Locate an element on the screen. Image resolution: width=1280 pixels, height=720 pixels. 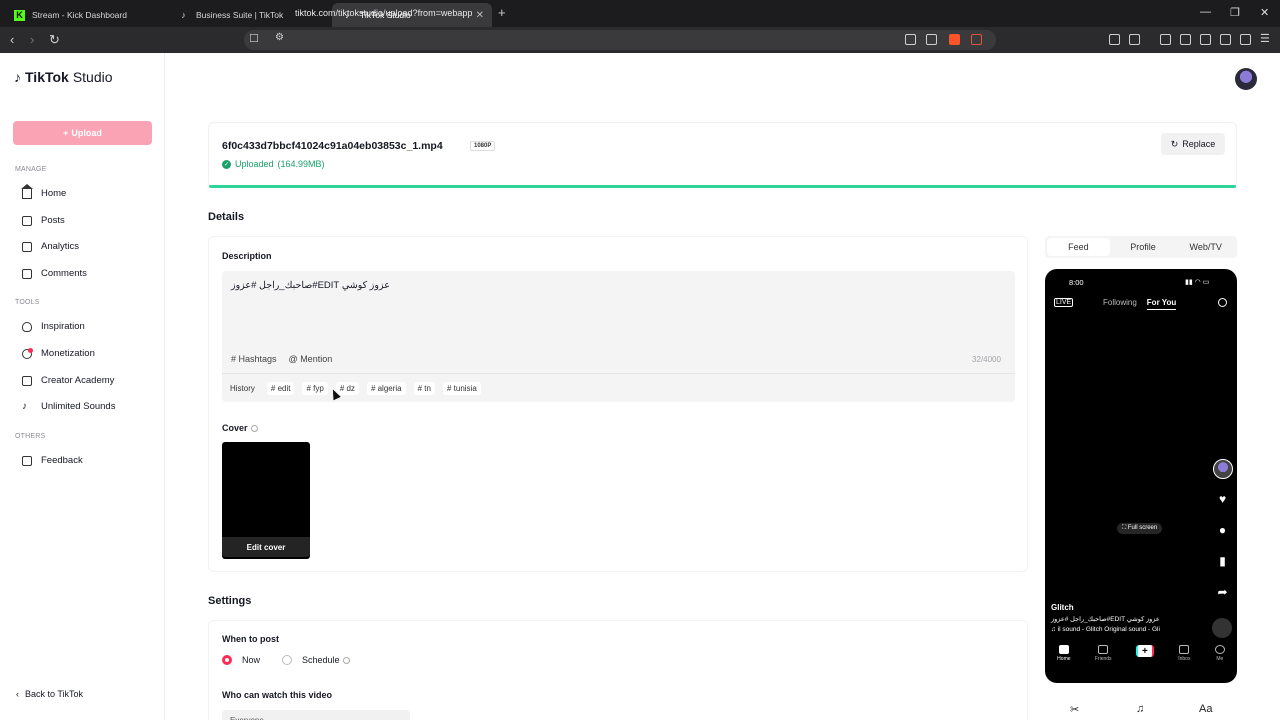
analytics-icon is located at coordinates (27, 246).